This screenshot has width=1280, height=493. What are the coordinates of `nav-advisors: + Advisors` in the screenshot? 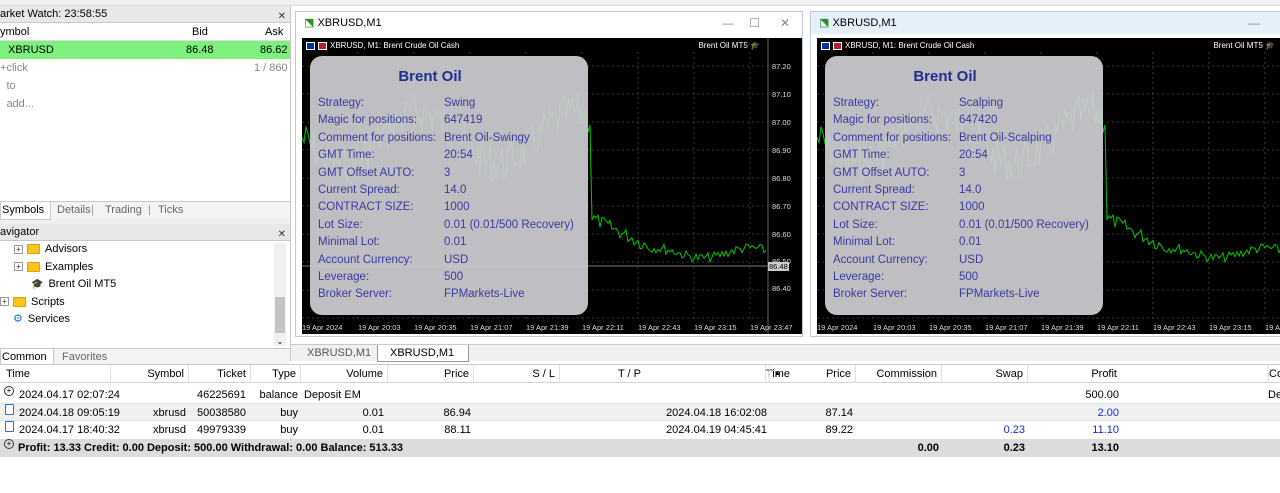 It's located at (145, 250).